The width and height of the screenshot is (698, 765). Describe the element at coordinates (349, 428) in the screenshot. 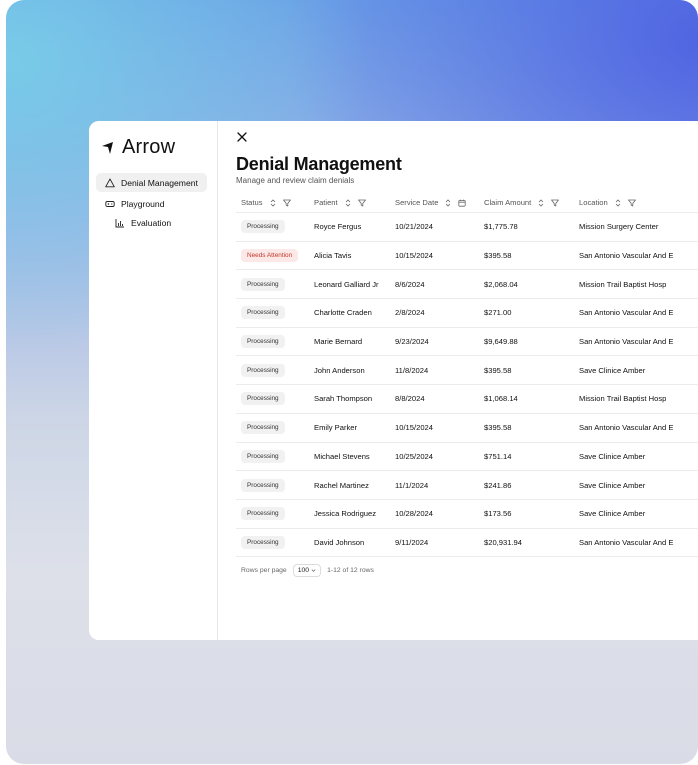

I see `patient-cell: Emily Parker` at that location.